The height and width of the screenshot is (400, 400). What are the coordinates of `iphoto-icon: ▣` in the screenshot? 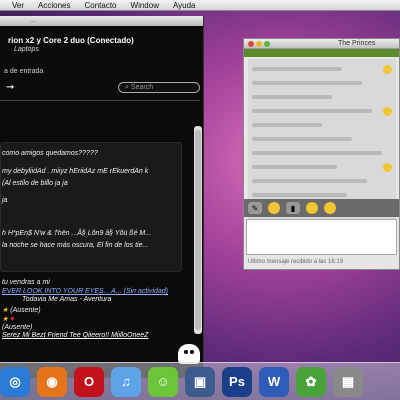 It's located at (200, 381).